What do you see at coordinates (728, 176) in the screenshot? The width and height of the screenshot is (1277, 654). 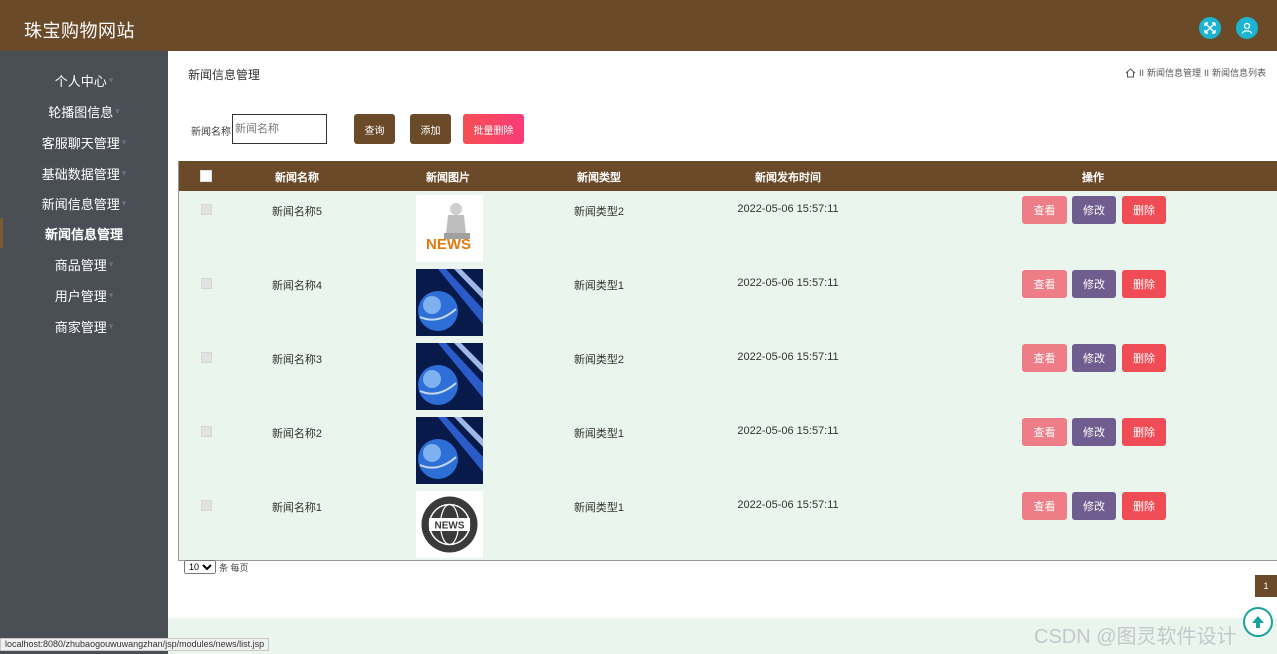 I see `table-header: 新闻名称 新闻图片 新闻类型 新闻发布时间 操作` at bounding box center [728, 176].